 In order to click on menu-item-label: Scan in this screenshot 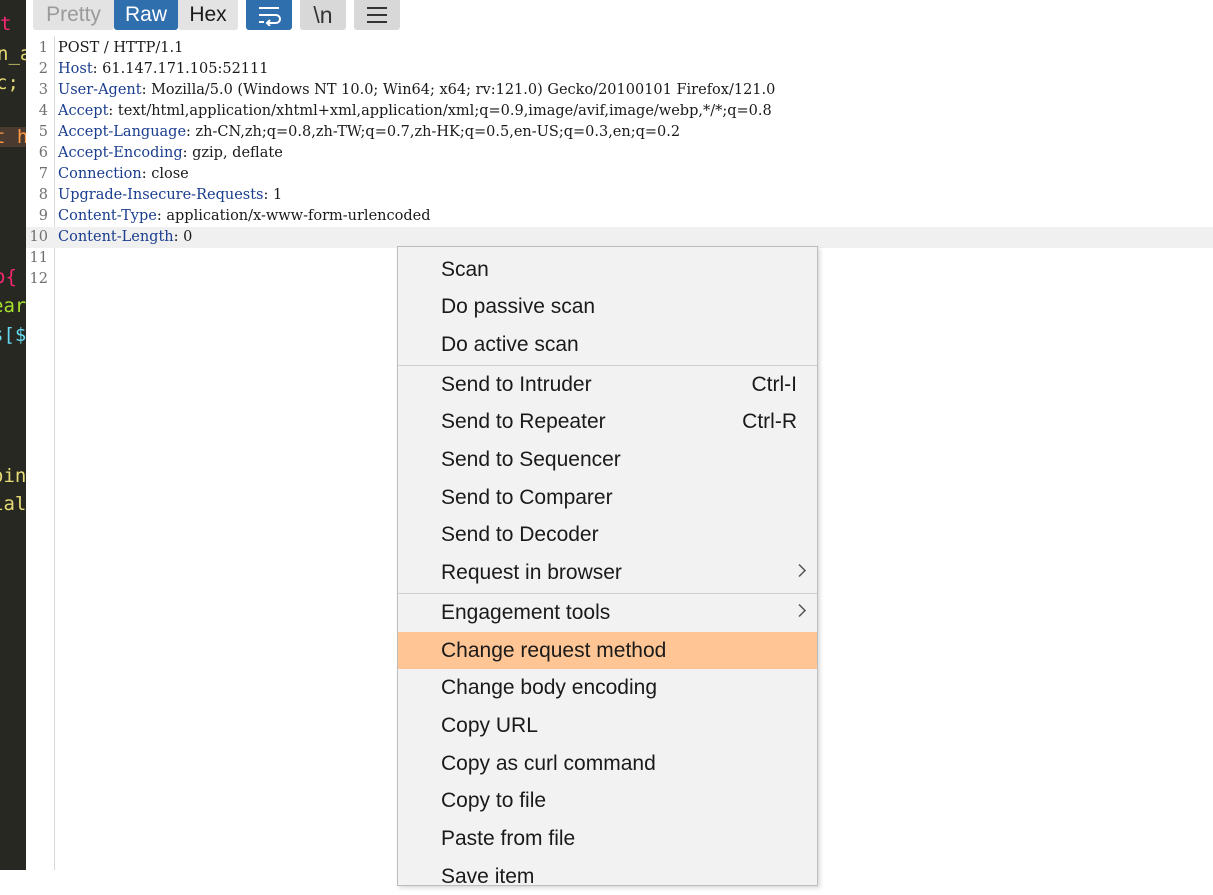, I will do `click(465, 269)`.